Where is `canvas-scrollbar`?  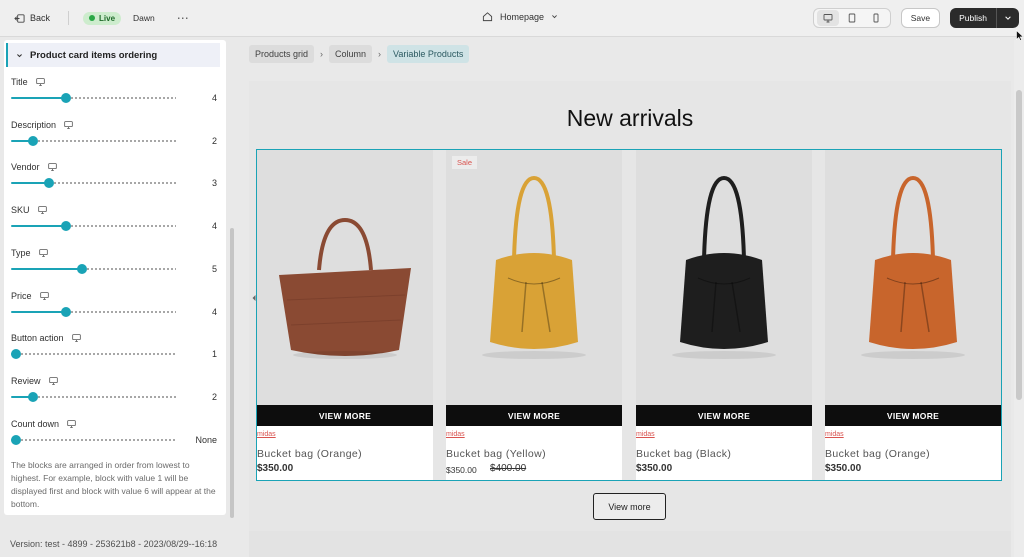
canvas-scrollbar is located at coordinates (1019, 298).